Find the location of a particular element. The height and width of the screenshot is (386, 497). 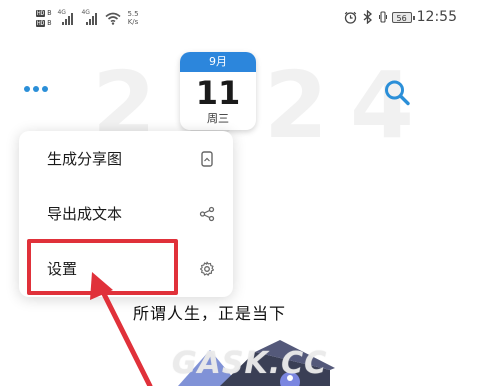

highlight-box is located at coordinates (102, 267).